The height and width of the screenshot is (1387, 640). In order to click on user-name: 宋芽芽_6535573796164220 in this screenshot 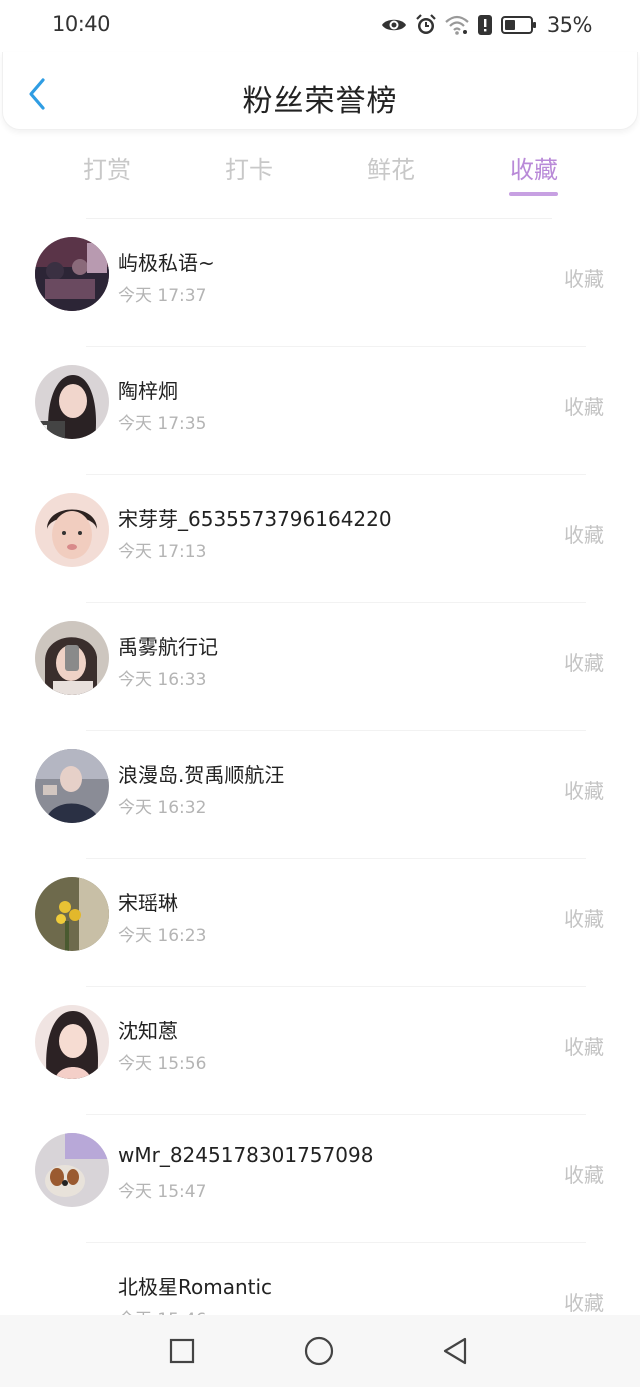, I will do `click(255, 519)`.